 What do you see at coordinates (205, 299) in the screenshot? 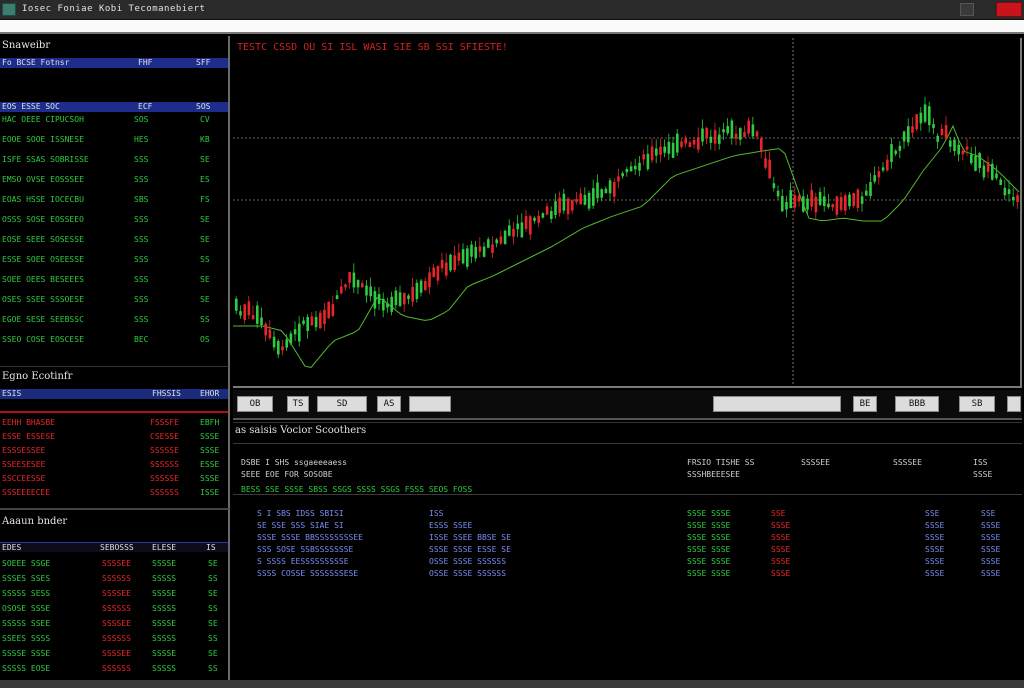
I see `watchlist-change: SE` at bounding box center [205, 299].